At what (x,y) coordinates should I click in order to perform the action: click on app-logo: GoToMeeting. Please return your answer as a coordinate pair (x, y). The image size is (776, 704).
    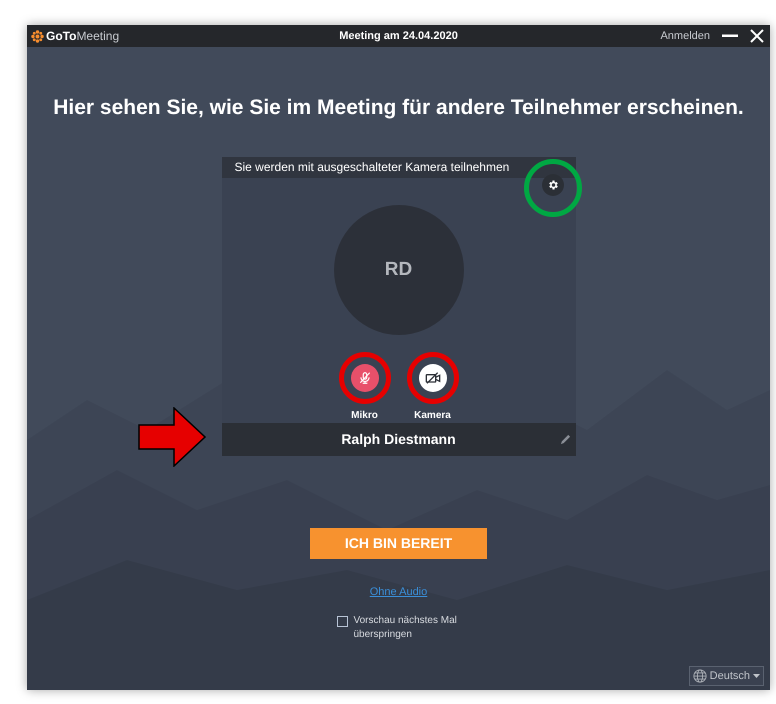
    Looking at the image, I should click on (83, 36).